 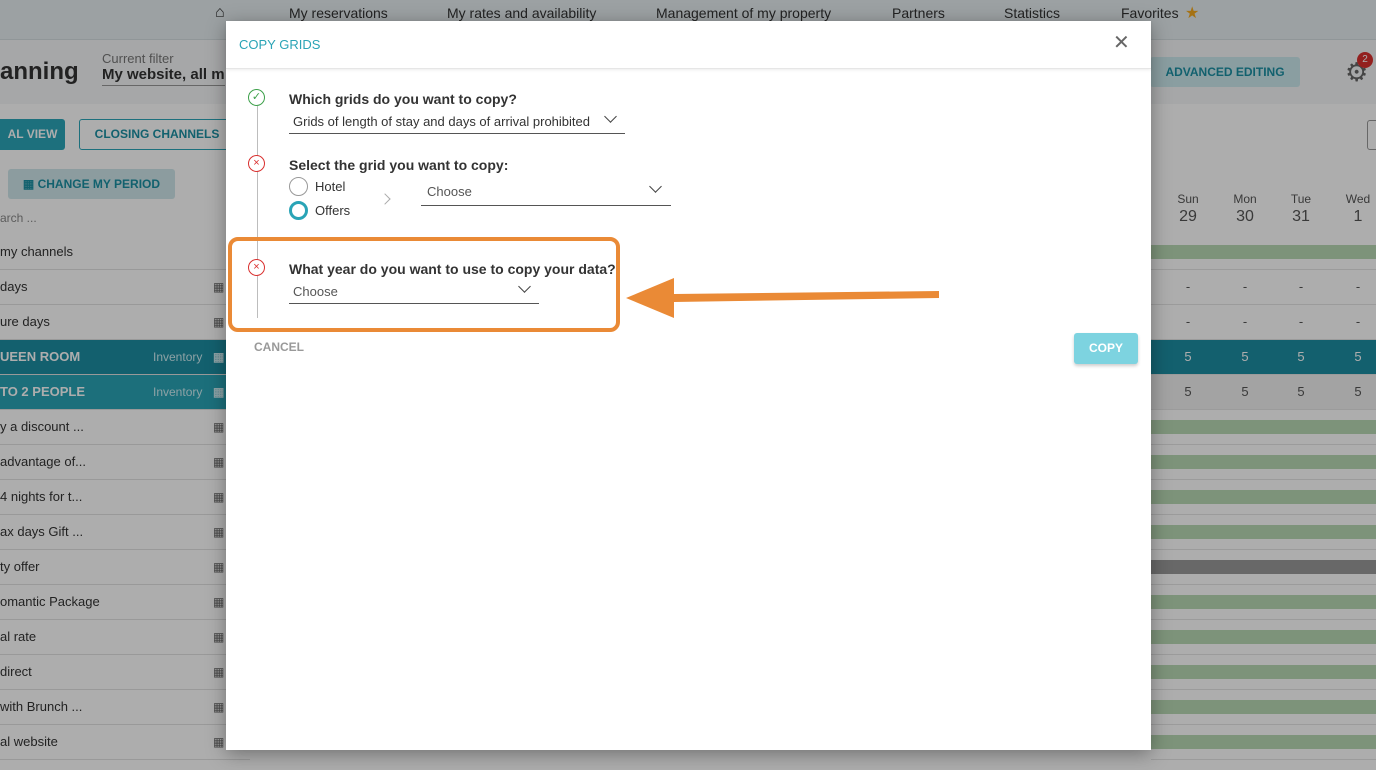 What do you see at coordinates (279, 347) in the screenshot?
I see `cancel-button: CANCEL` at bounding box center [279, 347].